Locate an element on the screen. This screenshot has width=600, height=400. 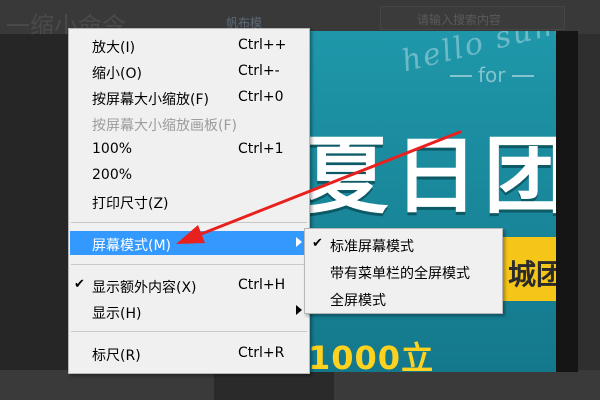
search-input: 请输入搜索内容 is located at coordinates (472, 18).